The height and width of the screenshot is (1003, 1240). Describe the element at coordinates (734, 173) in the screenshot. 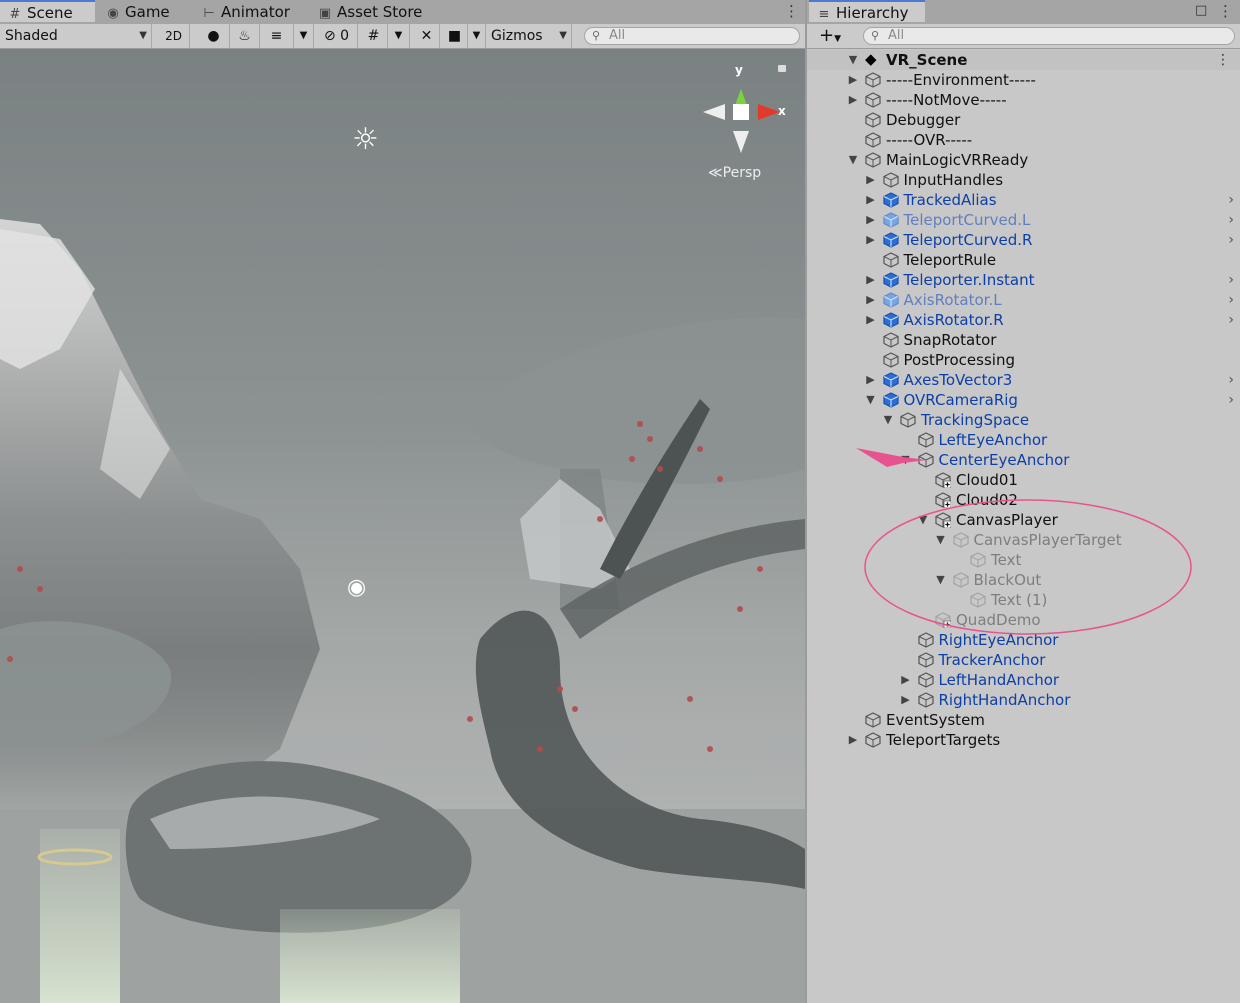

I see `projection-toggle: ≪Persp` at that location.